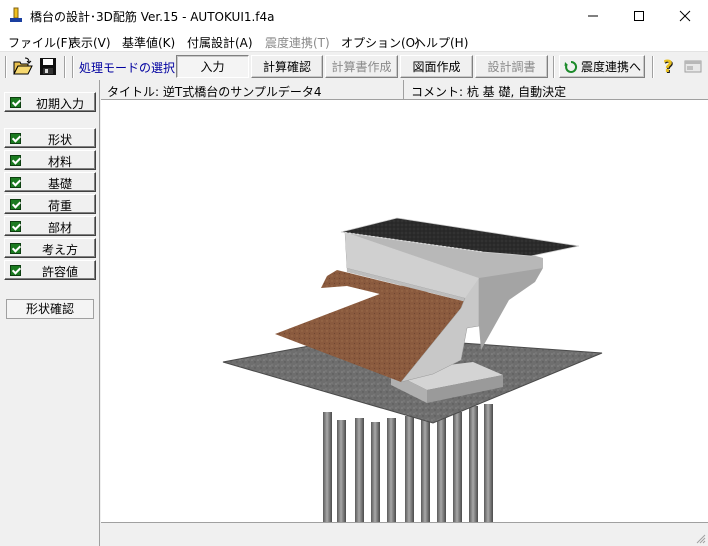 The width and height of the screenshot is (708, 546). I want to click on input-sidebar: 初期入力 形状 材料 基礎 荷重 部材 考え方 許容値 形状確認, so click(50, 313).